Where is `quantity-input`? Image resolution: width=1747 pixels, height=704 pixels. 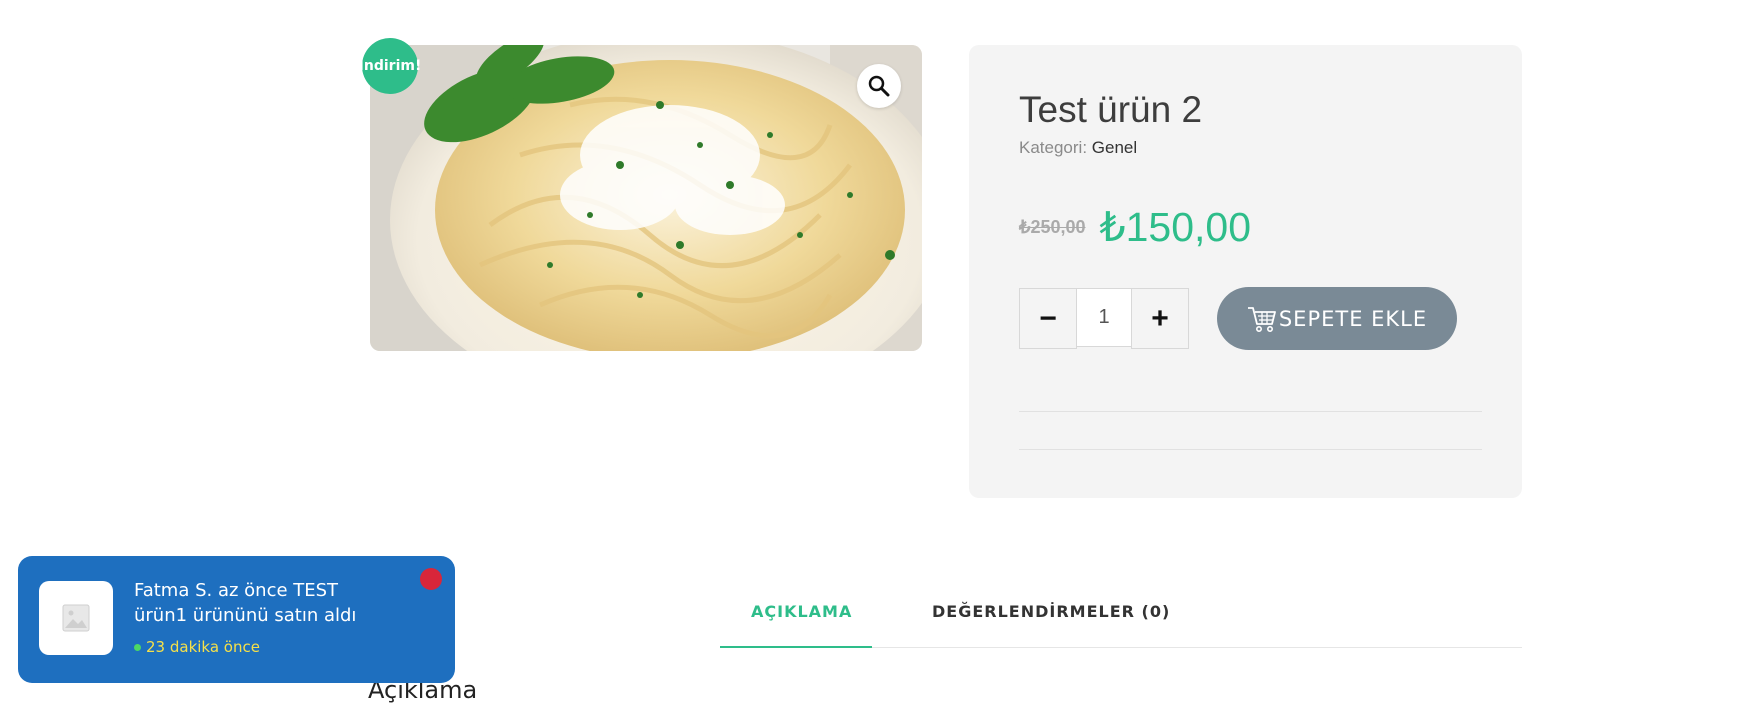 quantity-input is located at coordinates (1104, 317).